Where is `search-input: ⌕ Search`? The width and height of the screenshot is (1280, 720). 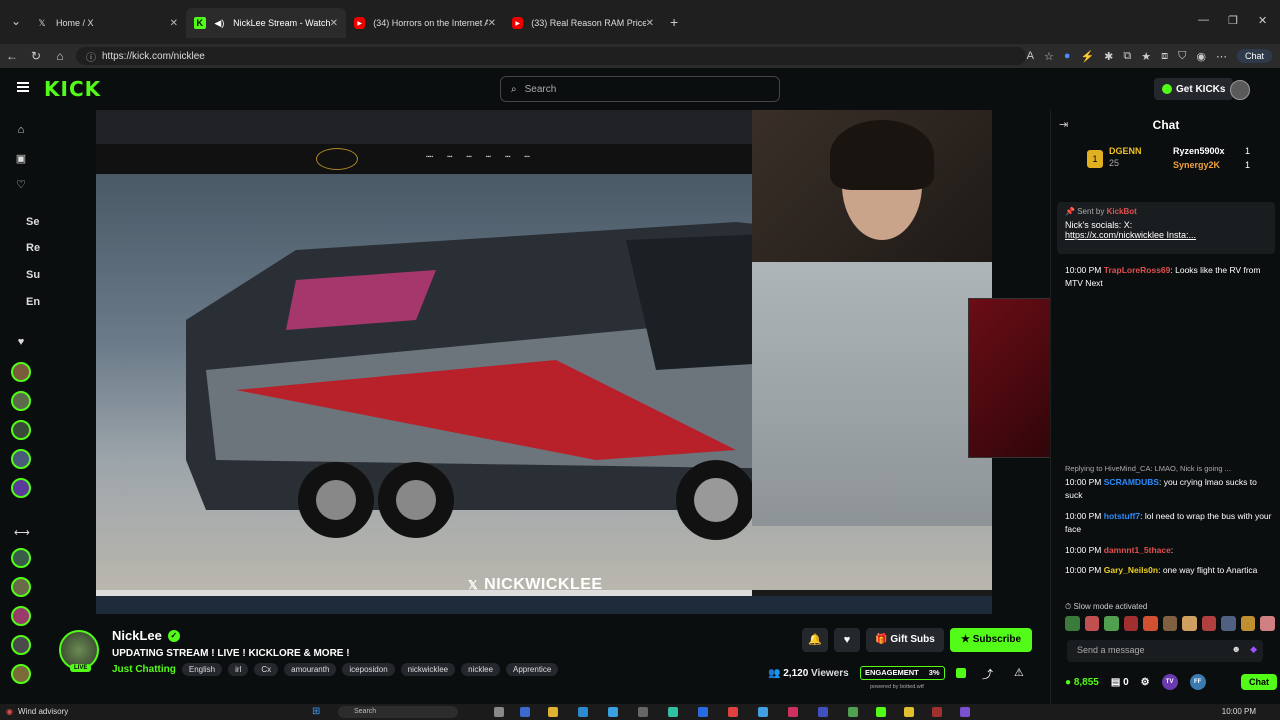 search-input: ⌕ Search is located at coordinates (640, 89).